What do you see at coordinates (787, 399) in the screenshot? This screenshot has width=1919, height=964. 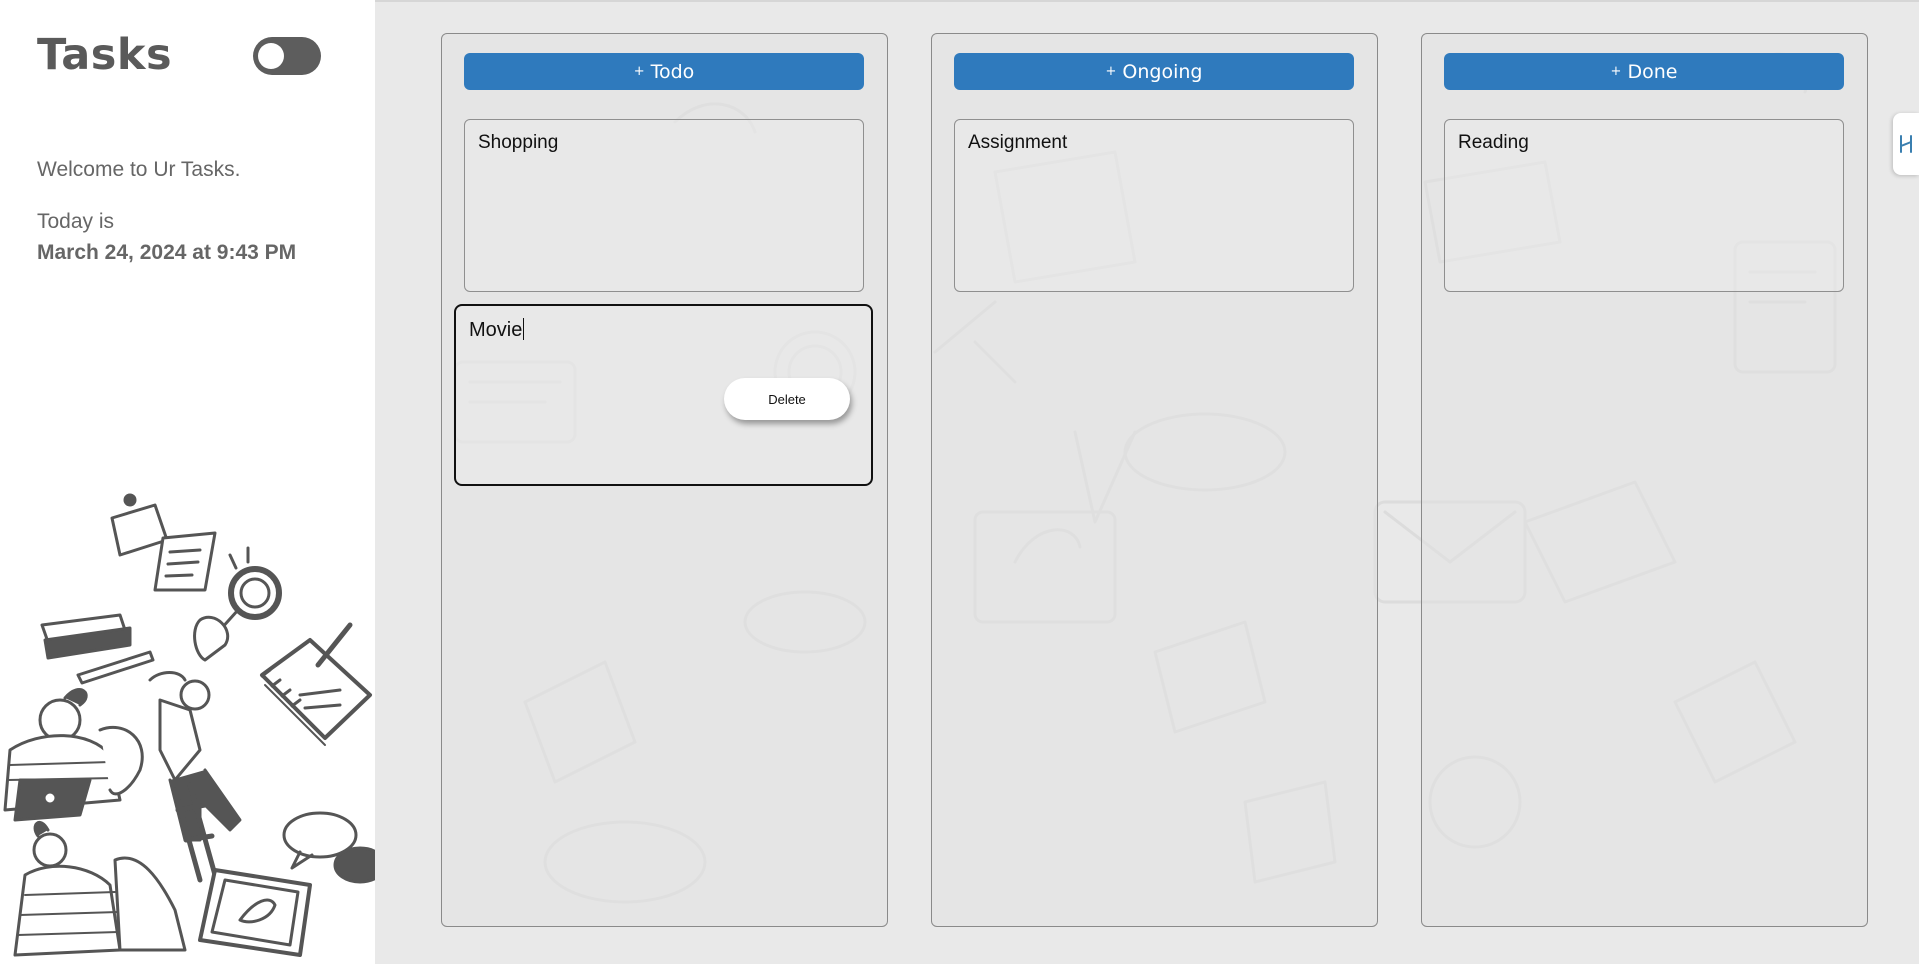 I see `delete-button: Delete` at bounding box center [787, 399].